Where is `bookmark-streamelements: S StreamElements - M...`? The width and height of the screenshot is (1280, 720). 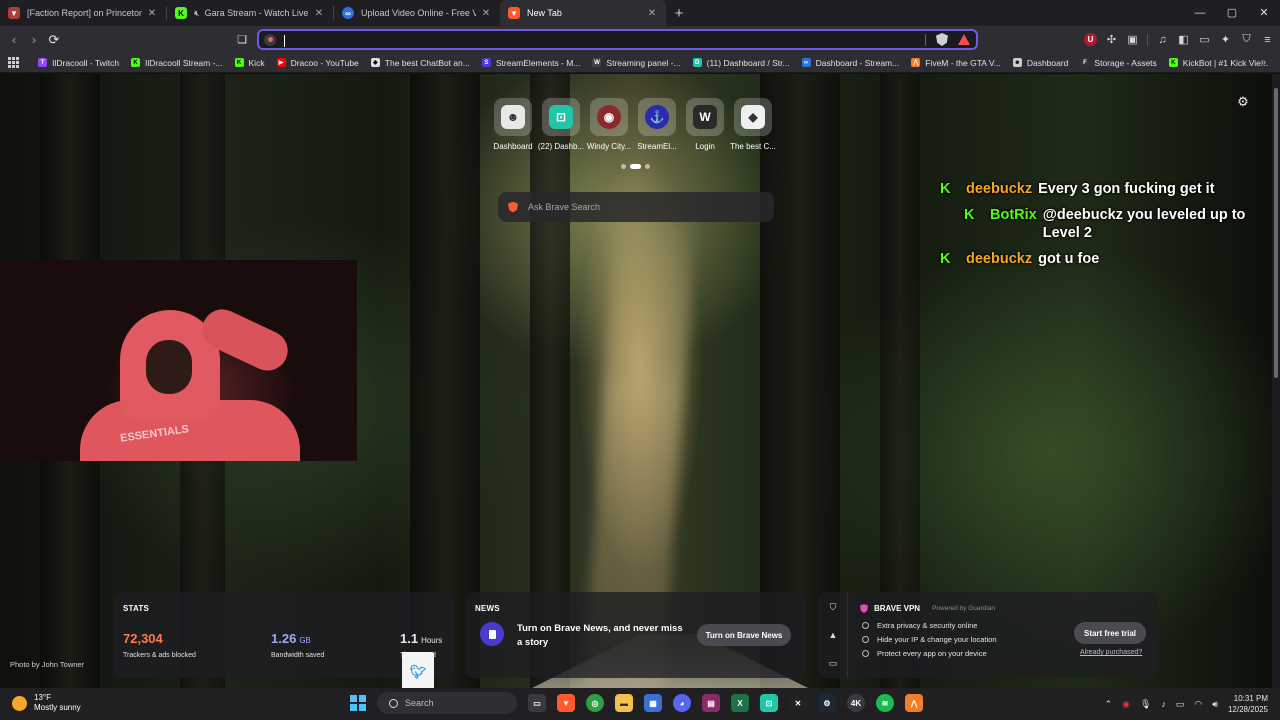
bookmark-streamelements: S StreamElements - M... is located at coordinates (530, 63).